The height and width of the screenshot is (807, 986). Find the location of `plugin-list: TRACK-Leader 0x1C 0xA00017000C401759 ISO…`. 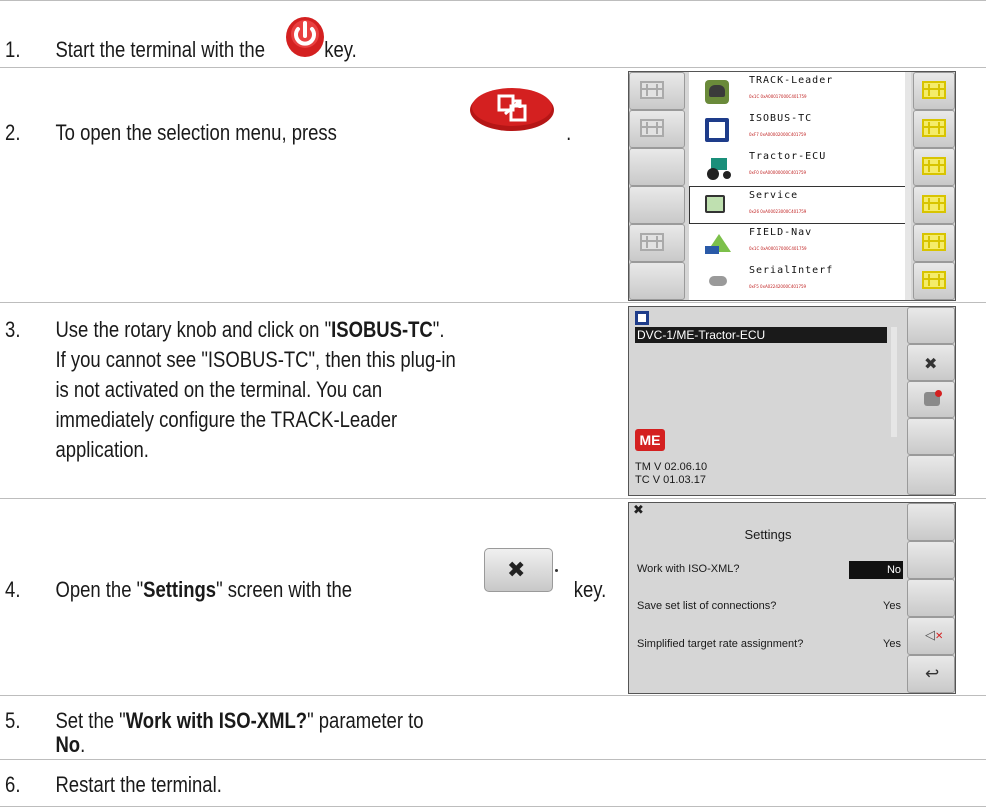

plugin-list: TRACK-Leader 0x1C 0xA00017000C401759 ISO… is located at coordinates (800, 186).